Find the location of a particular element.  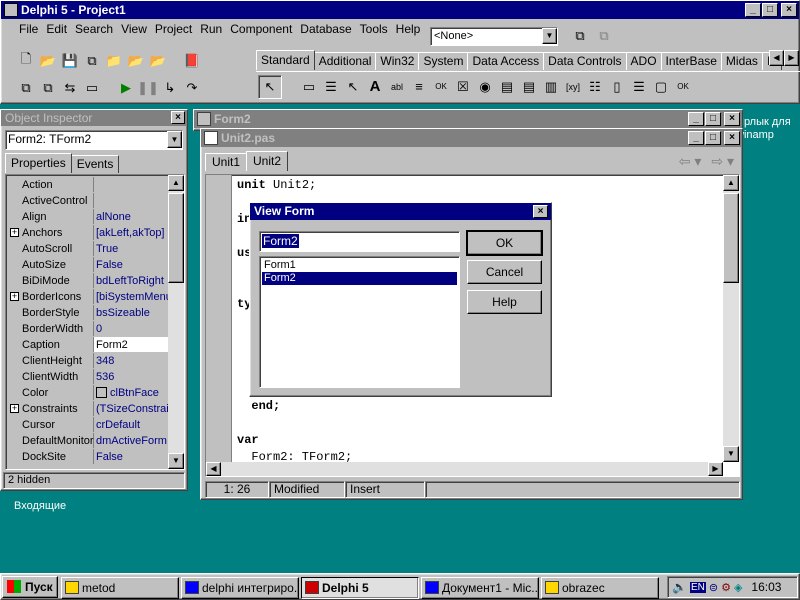

radiobutton-icon: ◉ is located at coordinates (485, 87).